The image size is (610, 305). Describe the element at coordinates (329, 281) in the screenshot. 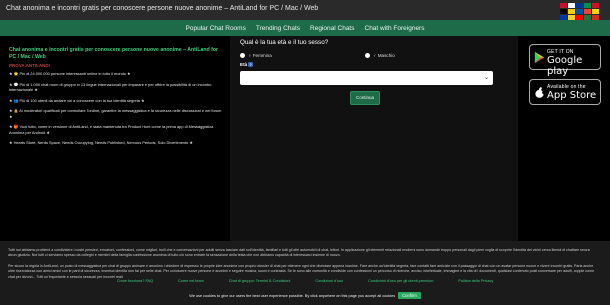

I see `footer-link-terms: Condizioni d'uso` at that location.